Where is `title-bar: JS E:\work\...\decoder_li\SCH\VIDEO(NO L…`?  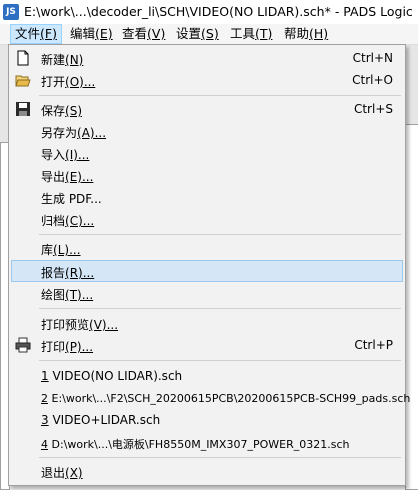 title-bar: JS E:\work\...\decoder_li\SCH\VIDEO(NO L… is located at coordinates (209, 12).